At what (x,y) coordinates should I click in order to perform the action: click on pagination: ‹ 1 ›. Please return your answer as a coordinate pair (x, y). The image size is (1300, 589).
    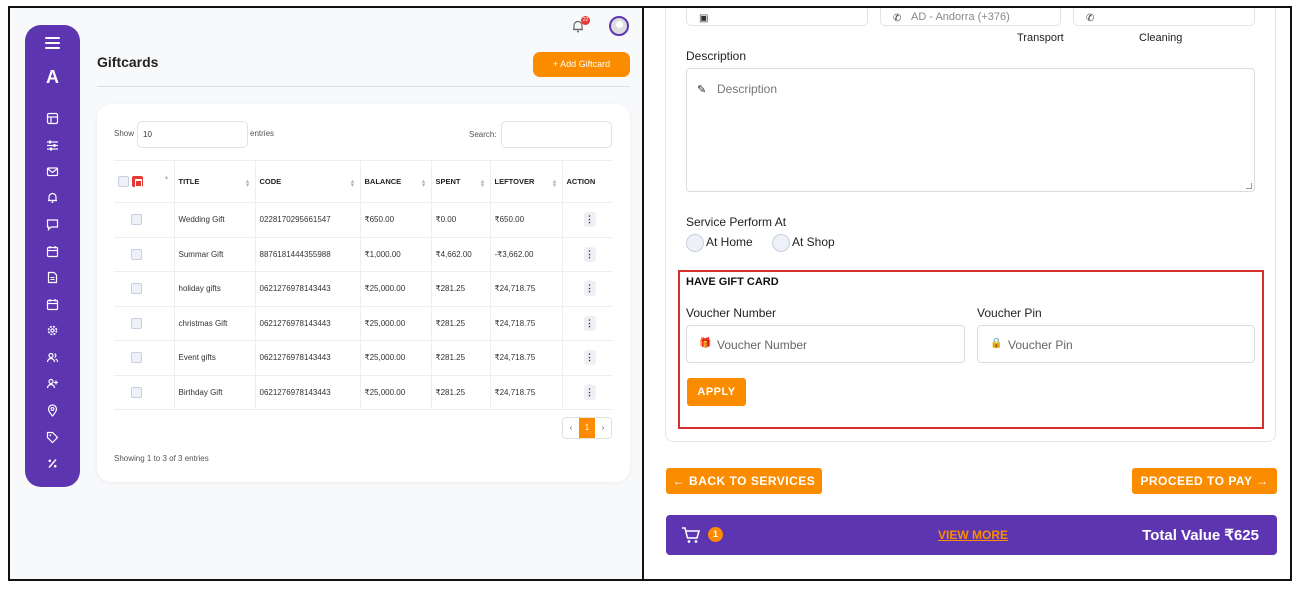
    Looking at the image, I should click on (587, 428).